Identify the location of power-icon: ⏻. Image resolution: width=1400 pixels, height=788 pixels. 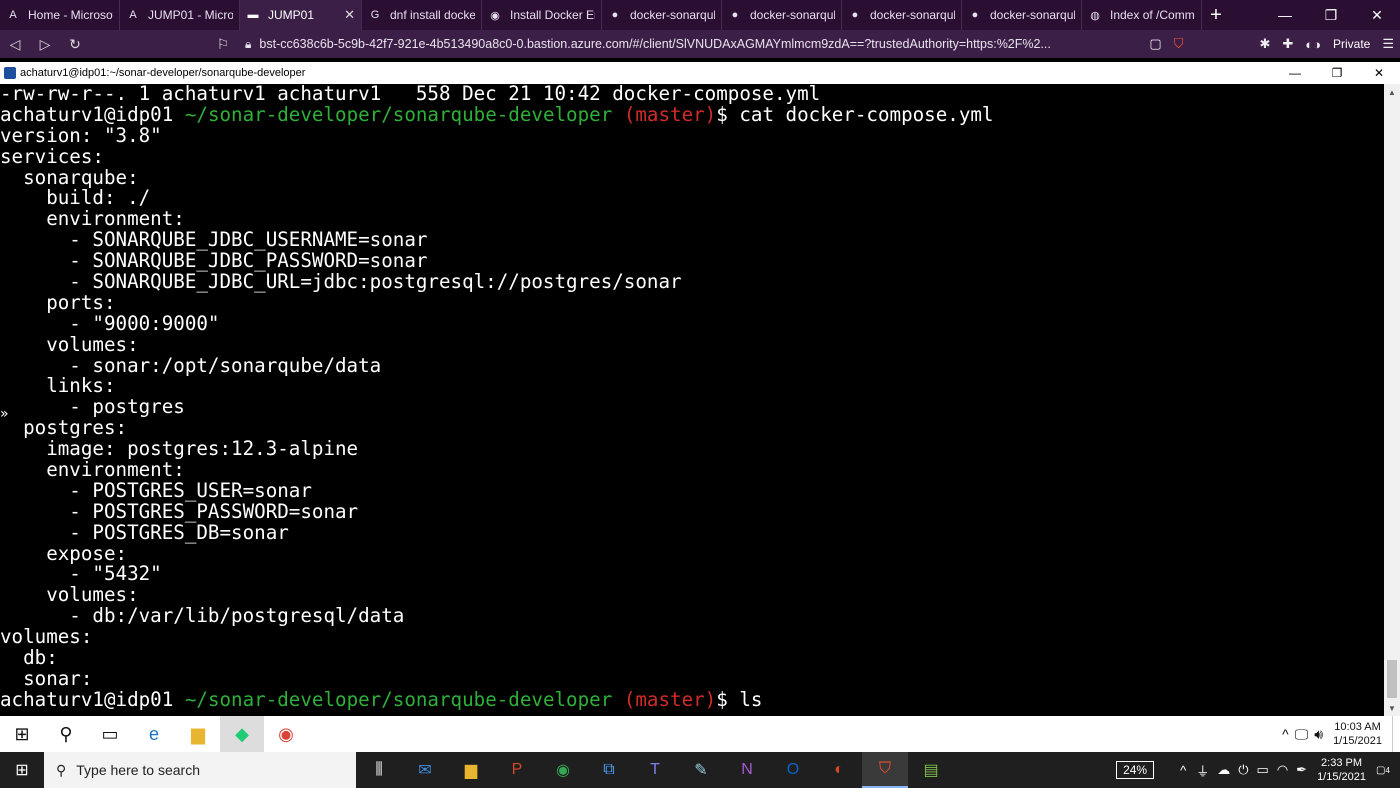
(1243, 770).